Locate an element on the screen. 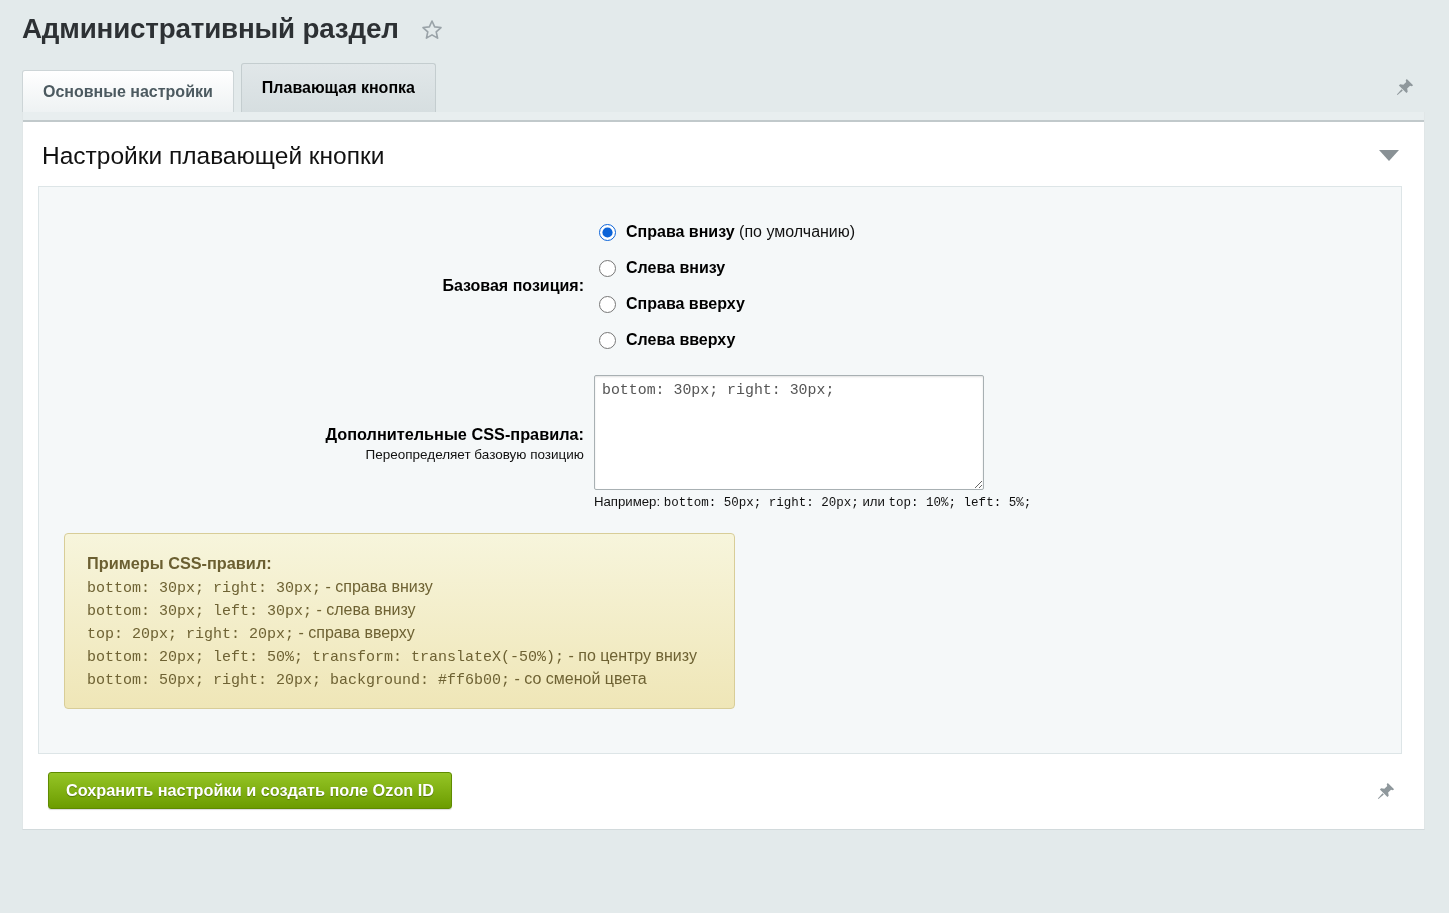 The height and width of the screenshot is (913, 1449). css-rules-field: bottom: 30px; right: 30px; is located at coordinates (789, 432).